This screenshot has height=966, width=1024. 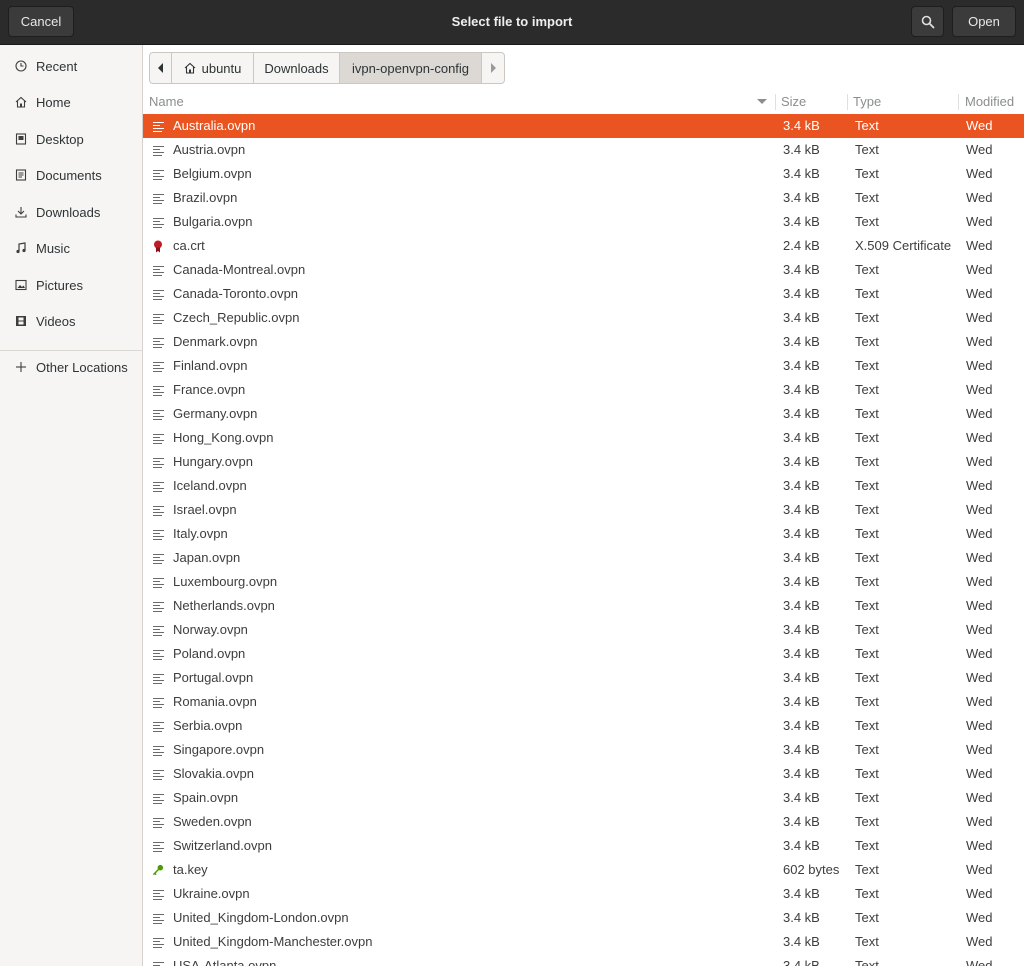 I want to click on cancel-button: Cancel, so click(x=41, y=21).